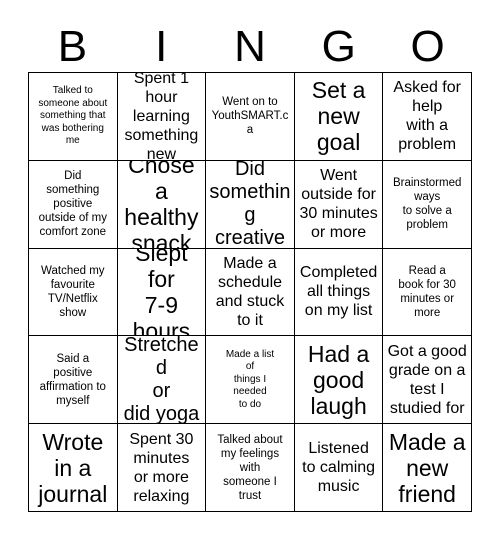 This screenshot has height=544, width=500. Describe the element at coordinates (338, 46) in the screenshot. I see `bingo-header-letter-g: G` at that location.